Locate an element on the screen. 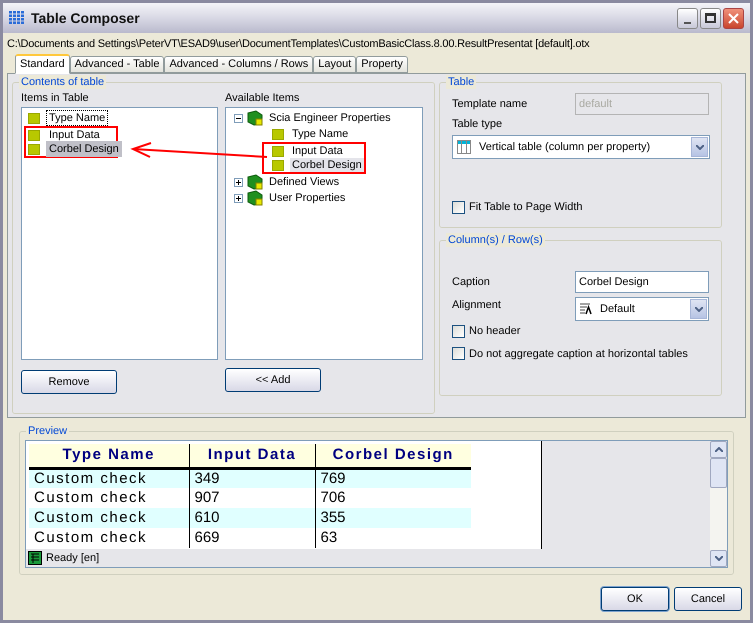 The width and height of the screenshot is (753, 623). checkbox-label: No header is located at coordinates (494, 331).